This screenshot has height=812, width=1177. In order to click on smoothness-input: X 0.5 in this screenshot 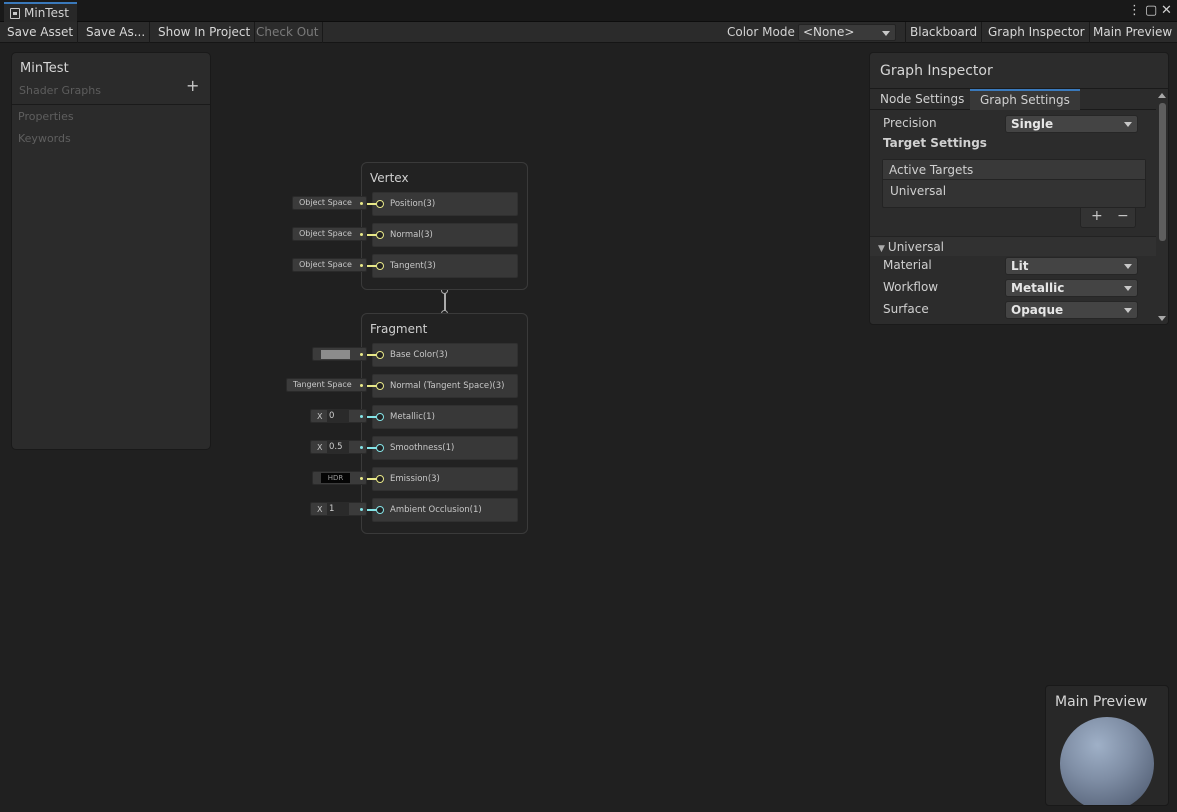, I will do `click(338, 447)`.